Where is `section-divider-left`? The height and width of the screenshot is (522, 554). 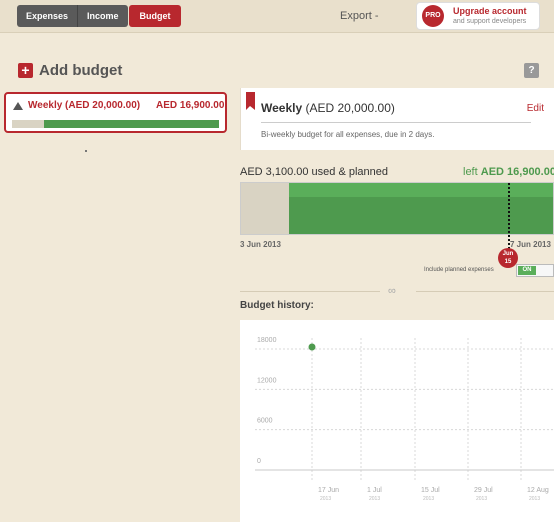 section-divider-left is located at coordinates (310, 291).